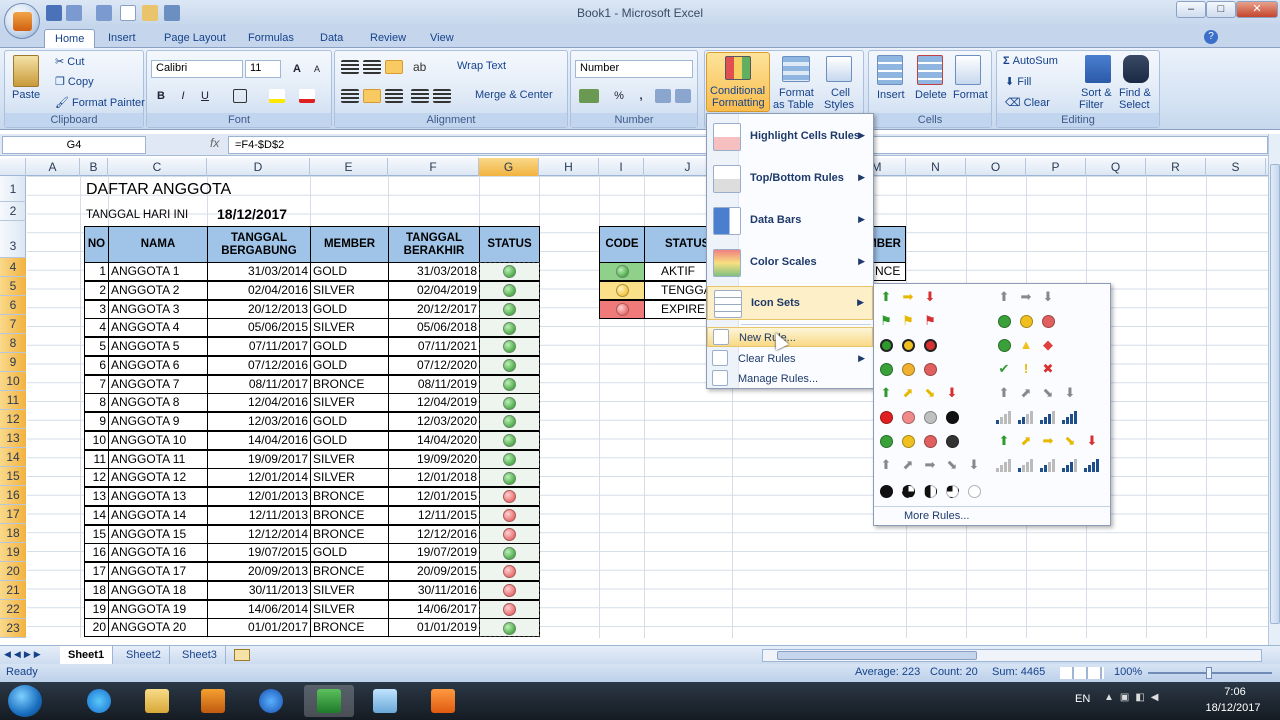  I want to click on row-header: 15, so click(13, 476).